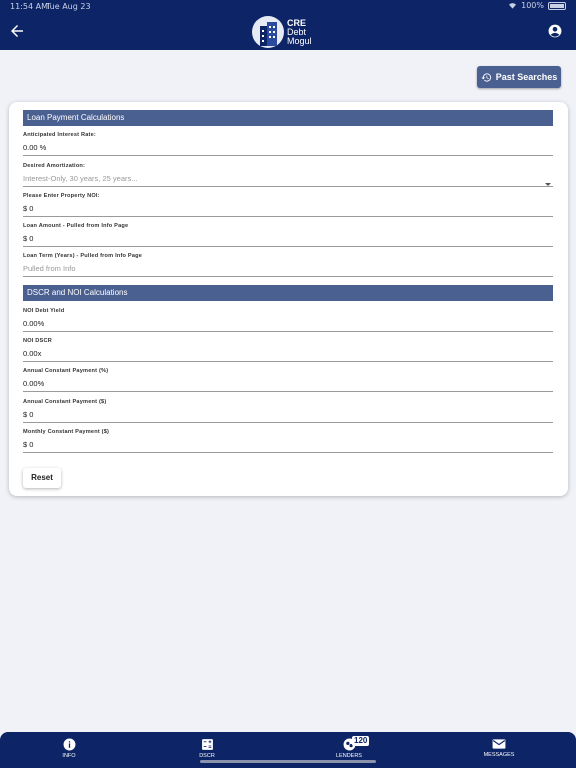 The image size is (576, 768). I want to click on nav-label: MESSAGES, so click(499, 755).